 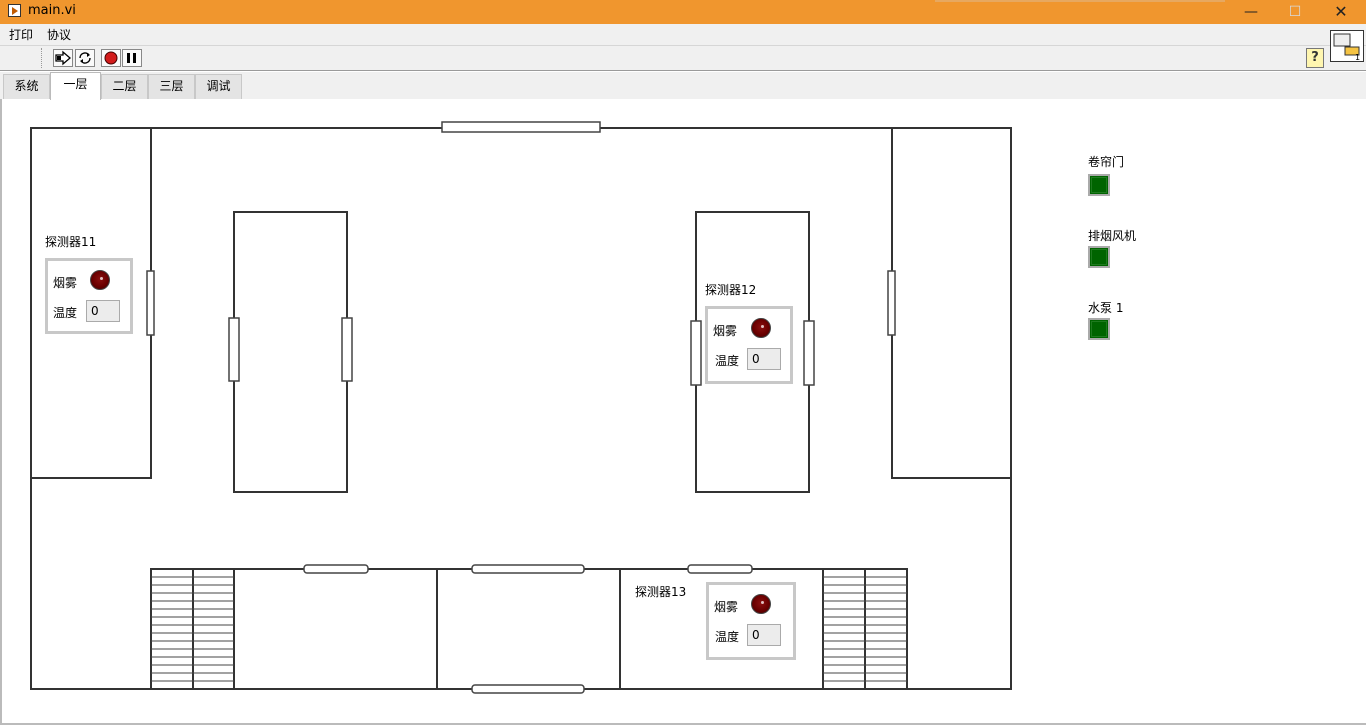 I want to click on room-right, so click(x=951, y=303).